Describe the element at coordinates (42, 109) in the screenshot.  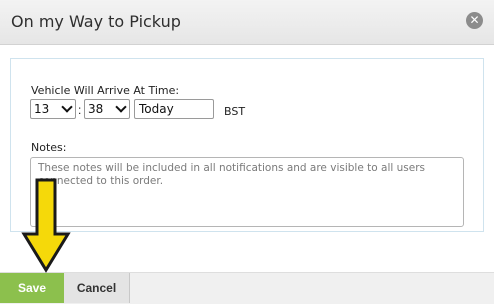
I see `hour-value: 13` at that location.